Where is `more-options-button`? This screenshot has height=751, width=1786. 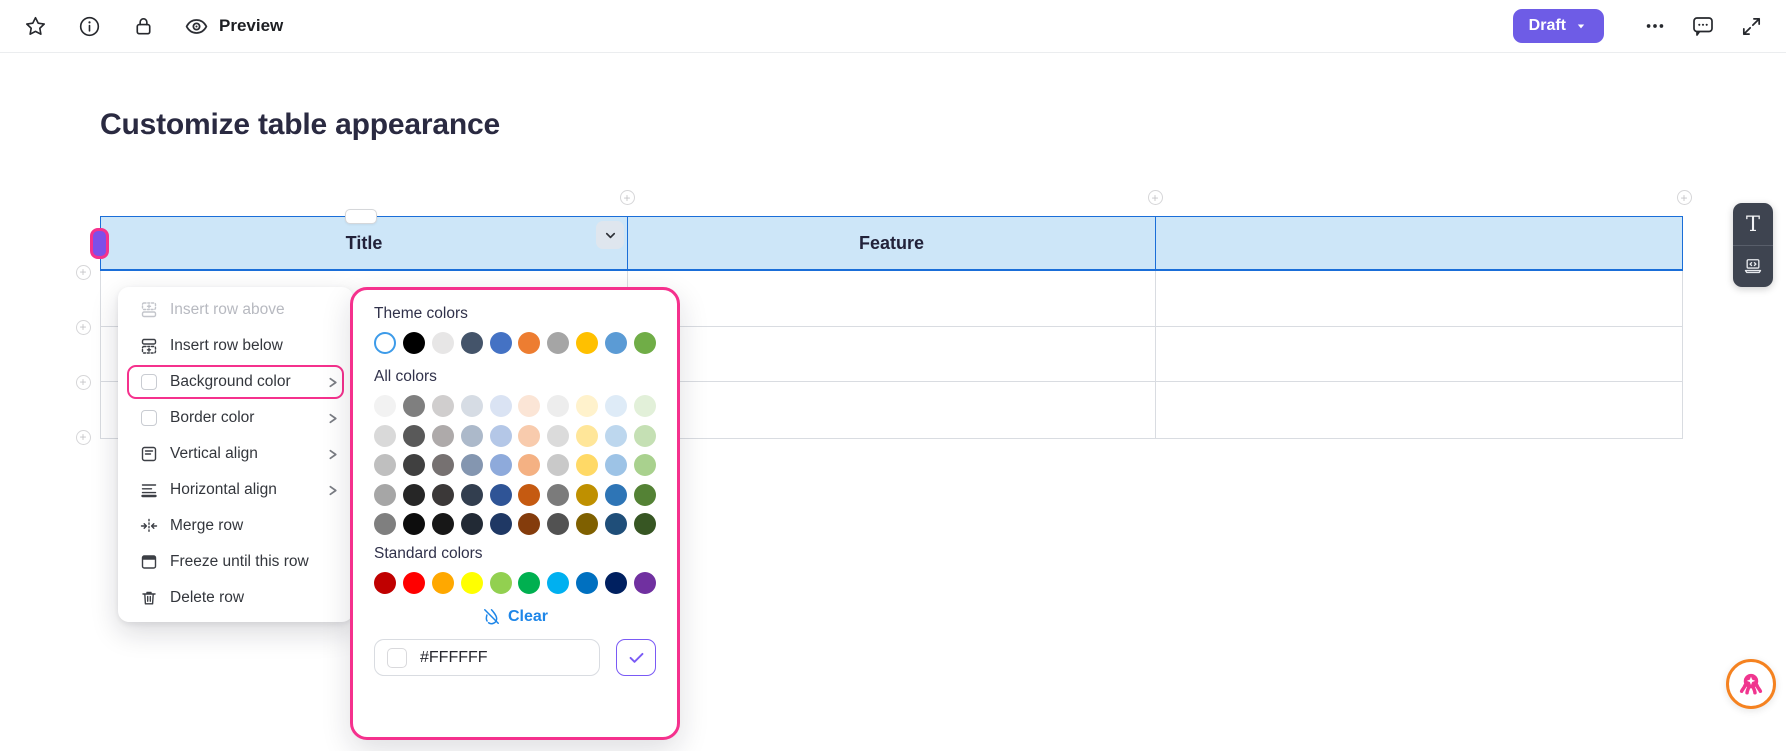
more-options-button is located at coordinates (1655, 26).